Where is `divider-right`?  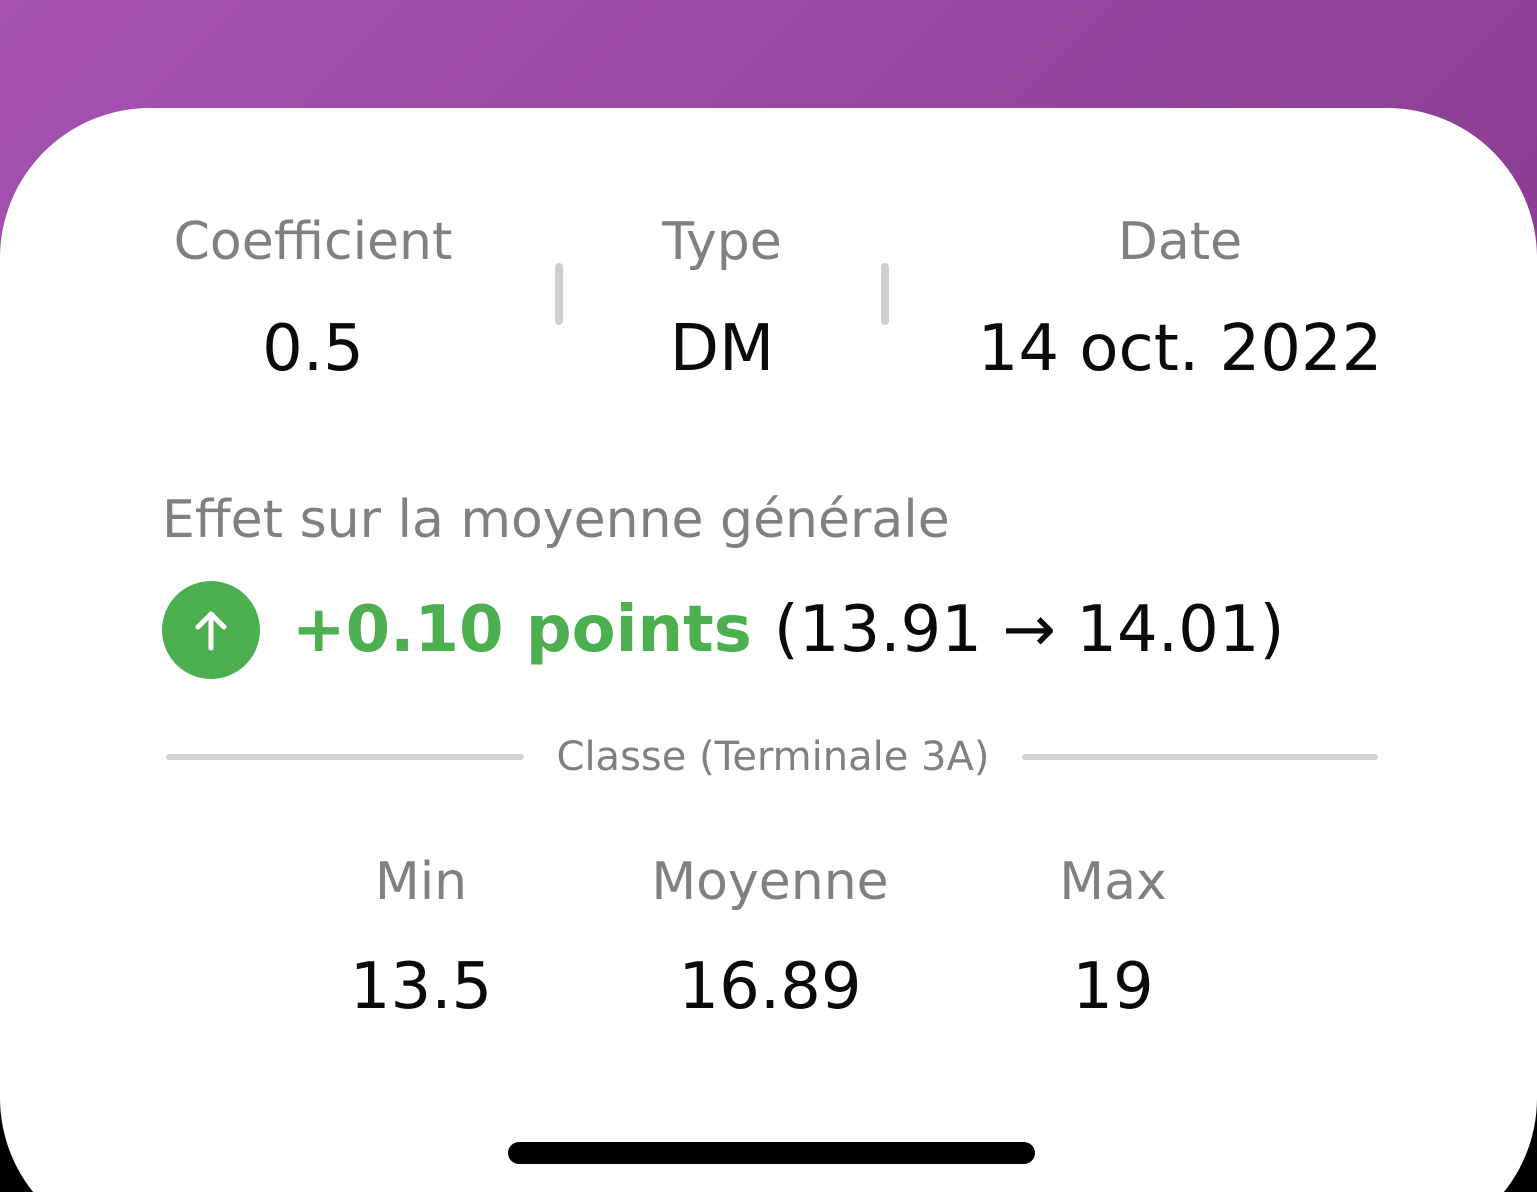 divider-right is located at coordinates (1200, 757).